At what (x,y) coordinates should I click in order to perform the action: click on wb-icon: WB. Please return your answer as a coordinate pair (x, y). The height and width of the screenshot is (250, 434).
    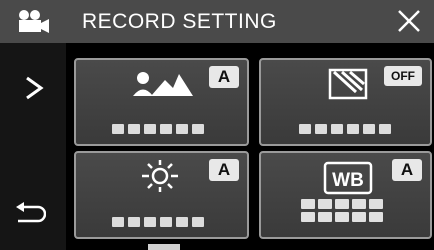
    Looking at the image, I should click on (348, 178).